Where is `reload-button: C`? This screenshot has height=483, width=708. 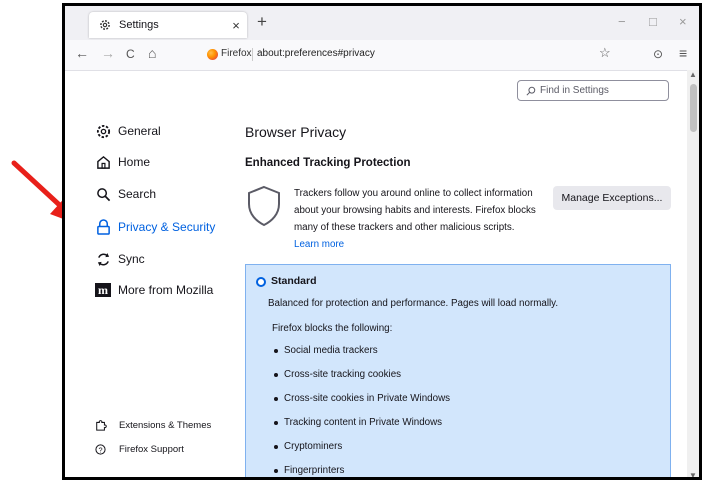
reload-button: C is located at coordinates (130, 54).